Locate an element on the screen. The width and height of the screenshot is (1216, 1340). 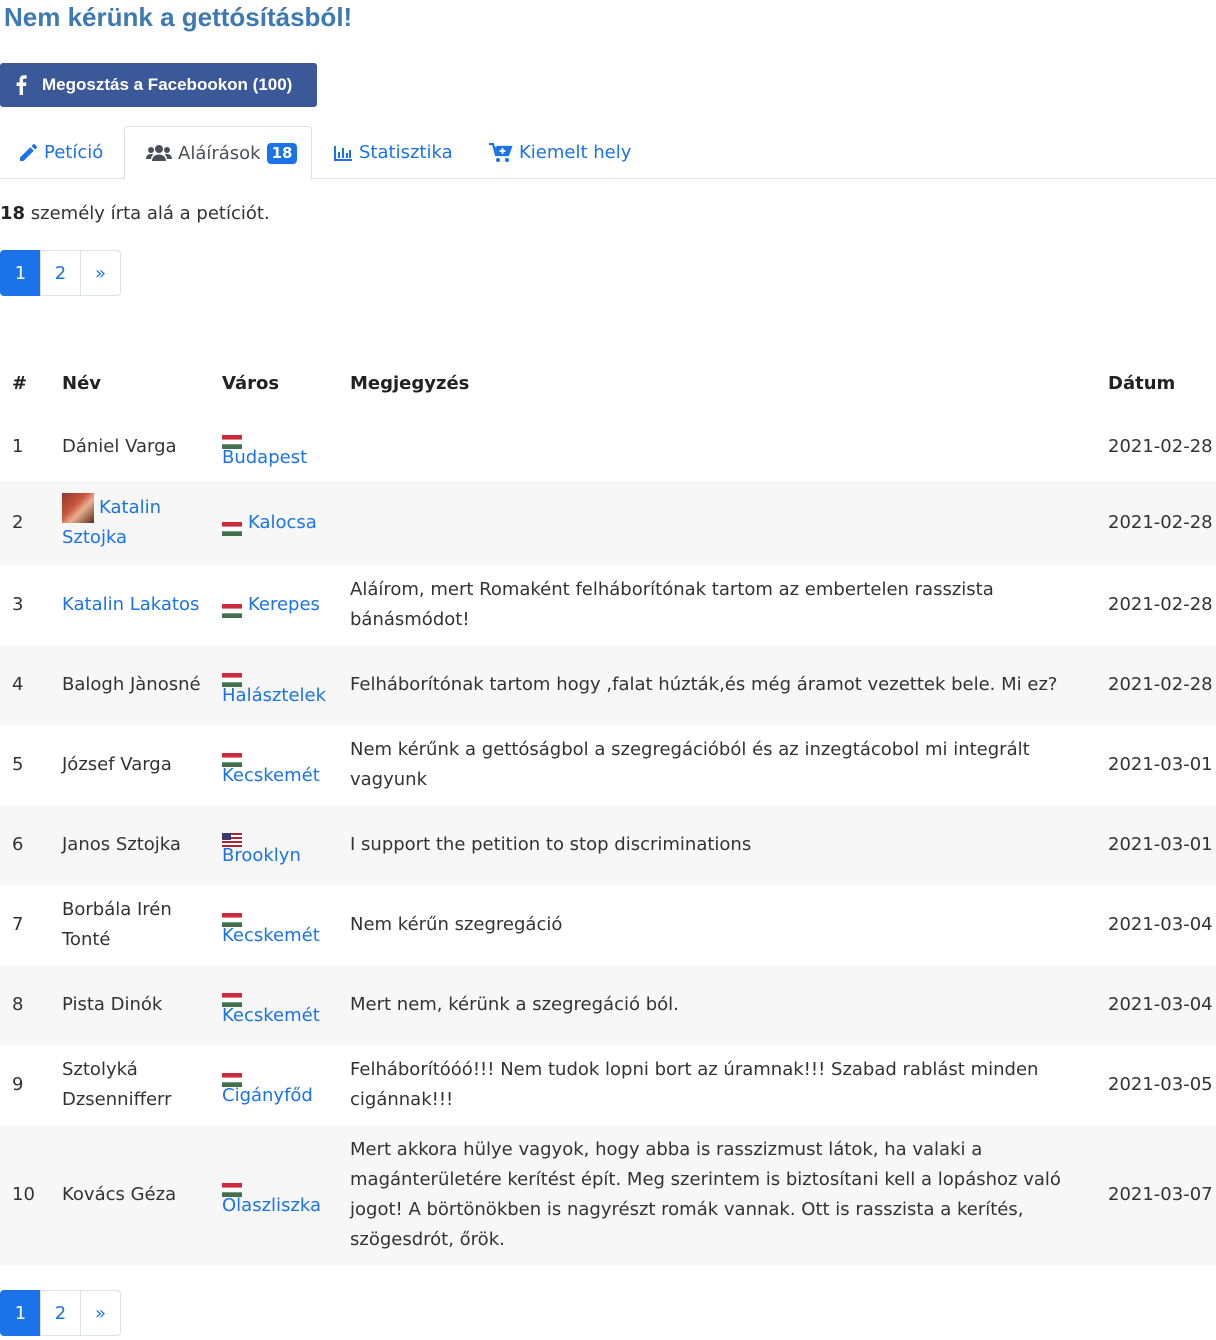
city-link: Kerepes is located at coordinates (284, 604).